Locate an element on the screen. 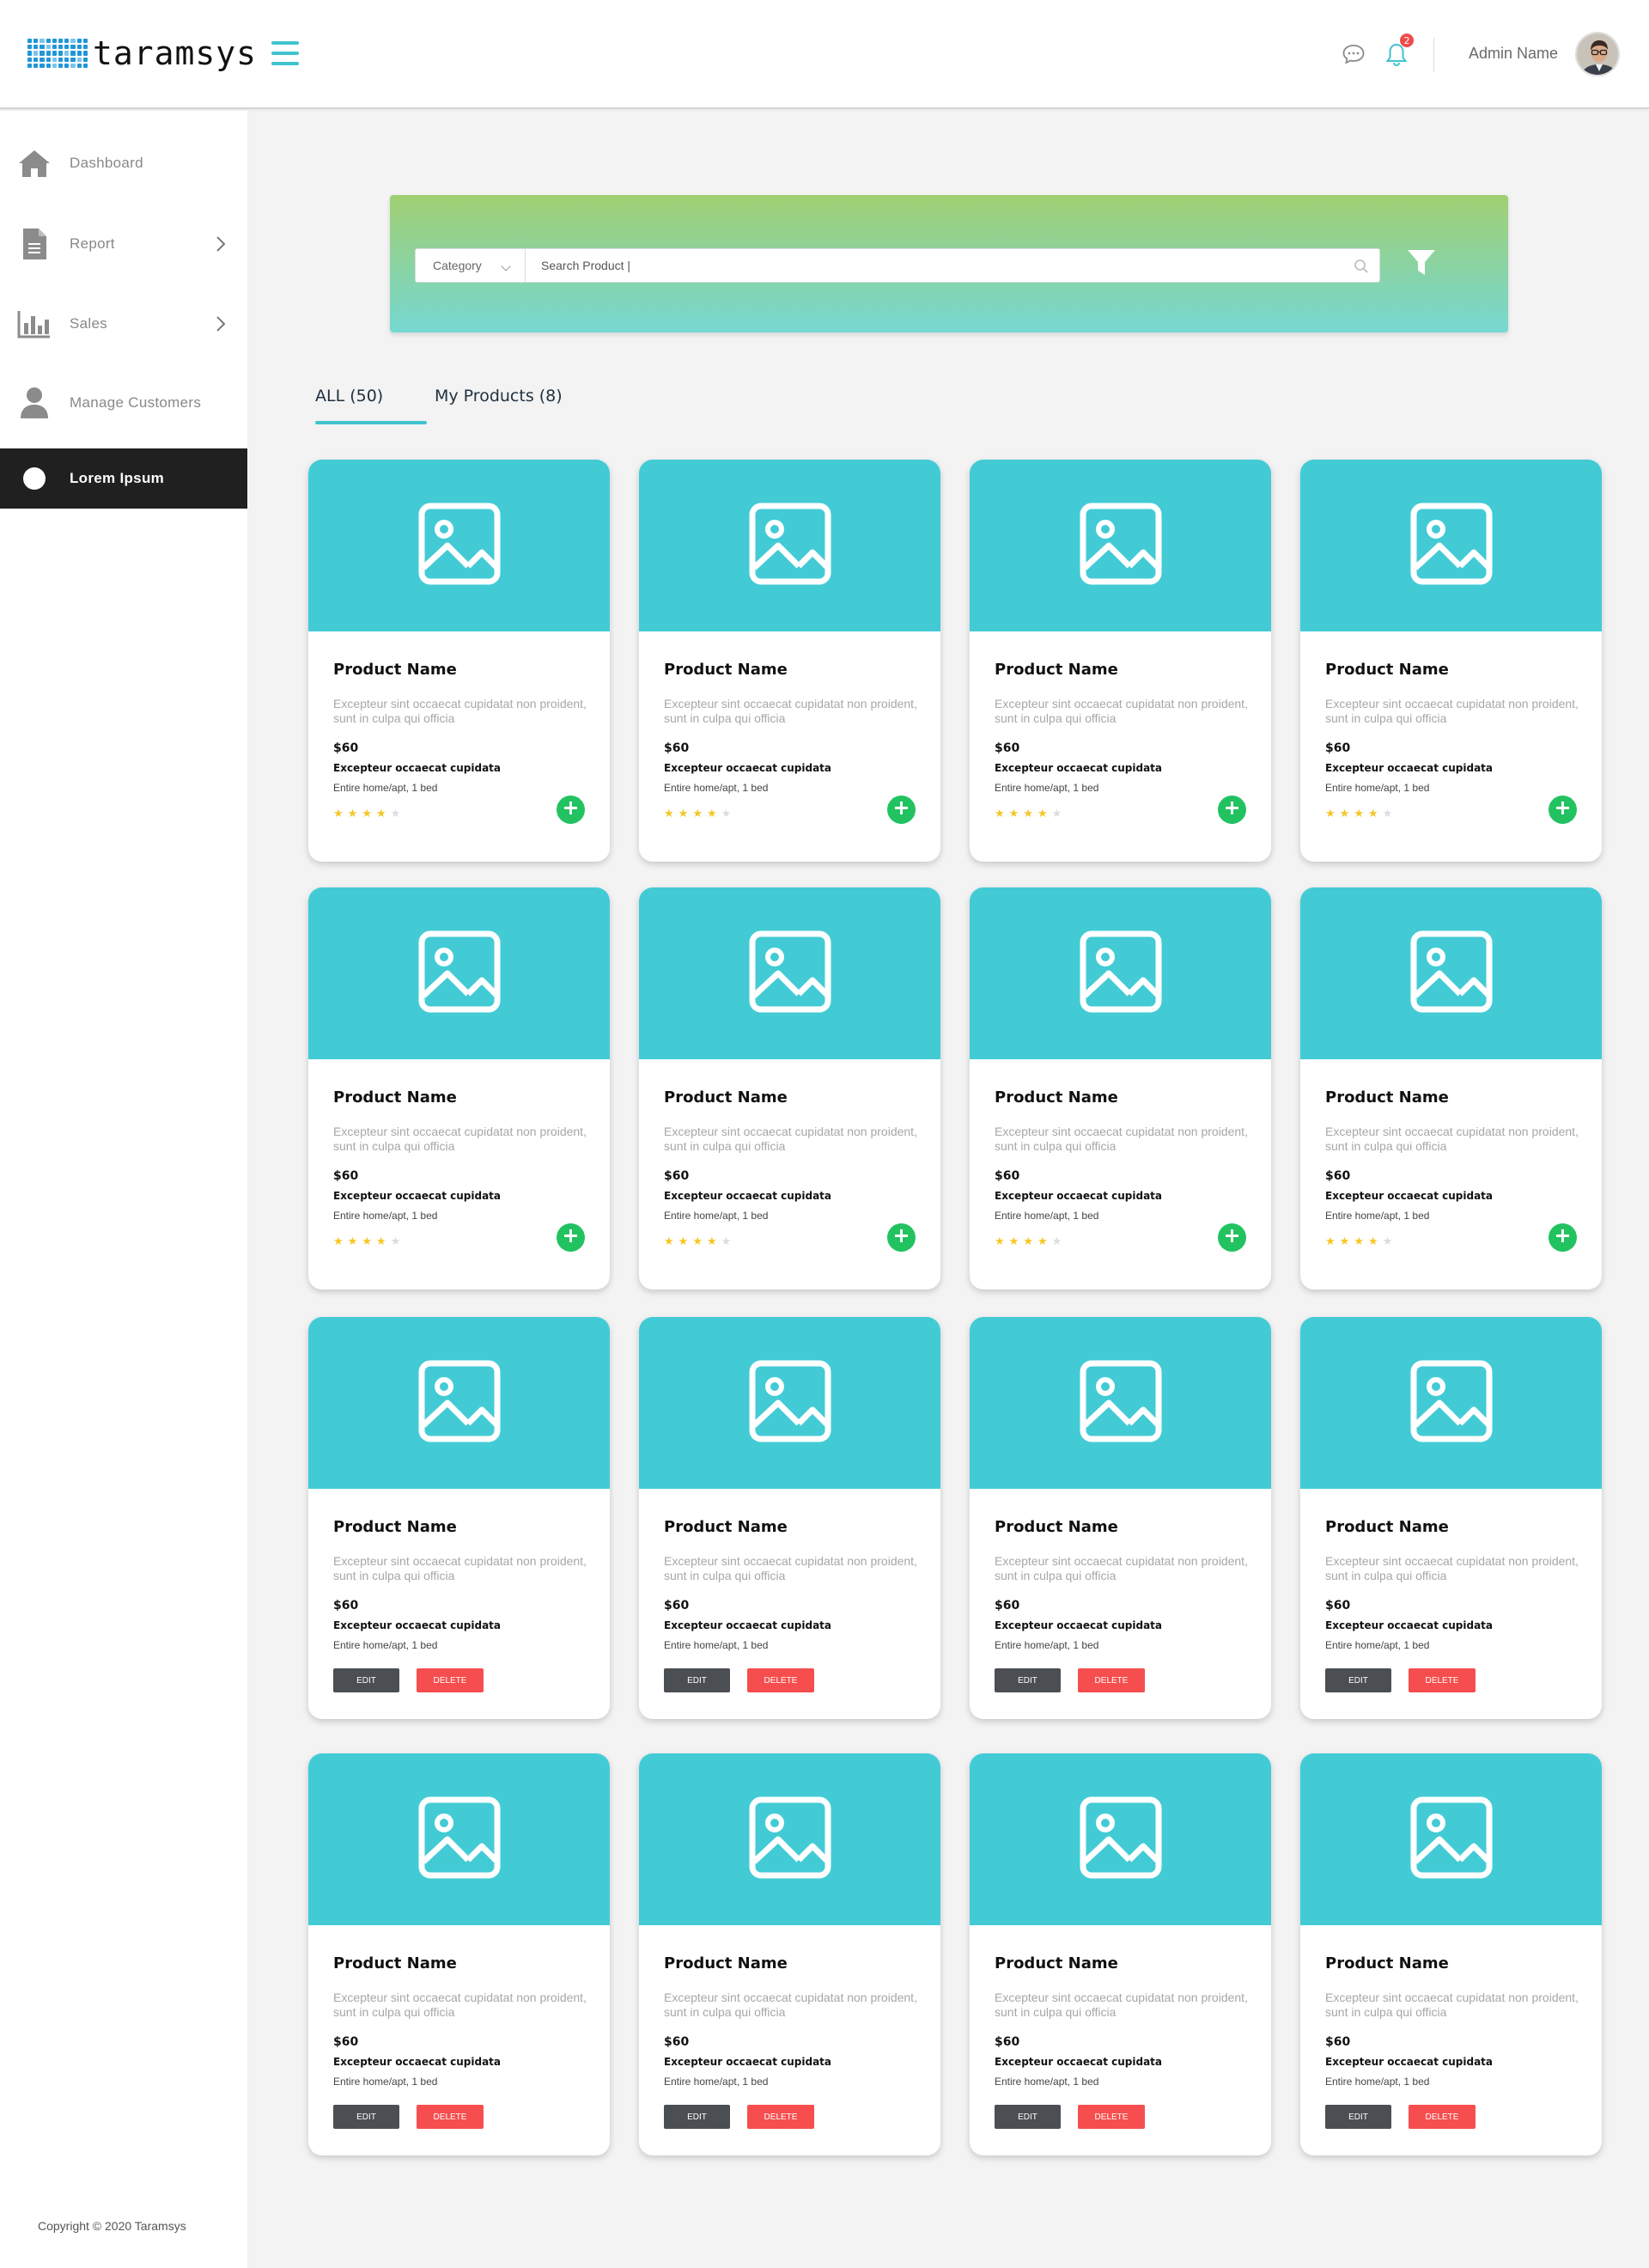  bar-chart-icon is located at coordinates (34, 324).